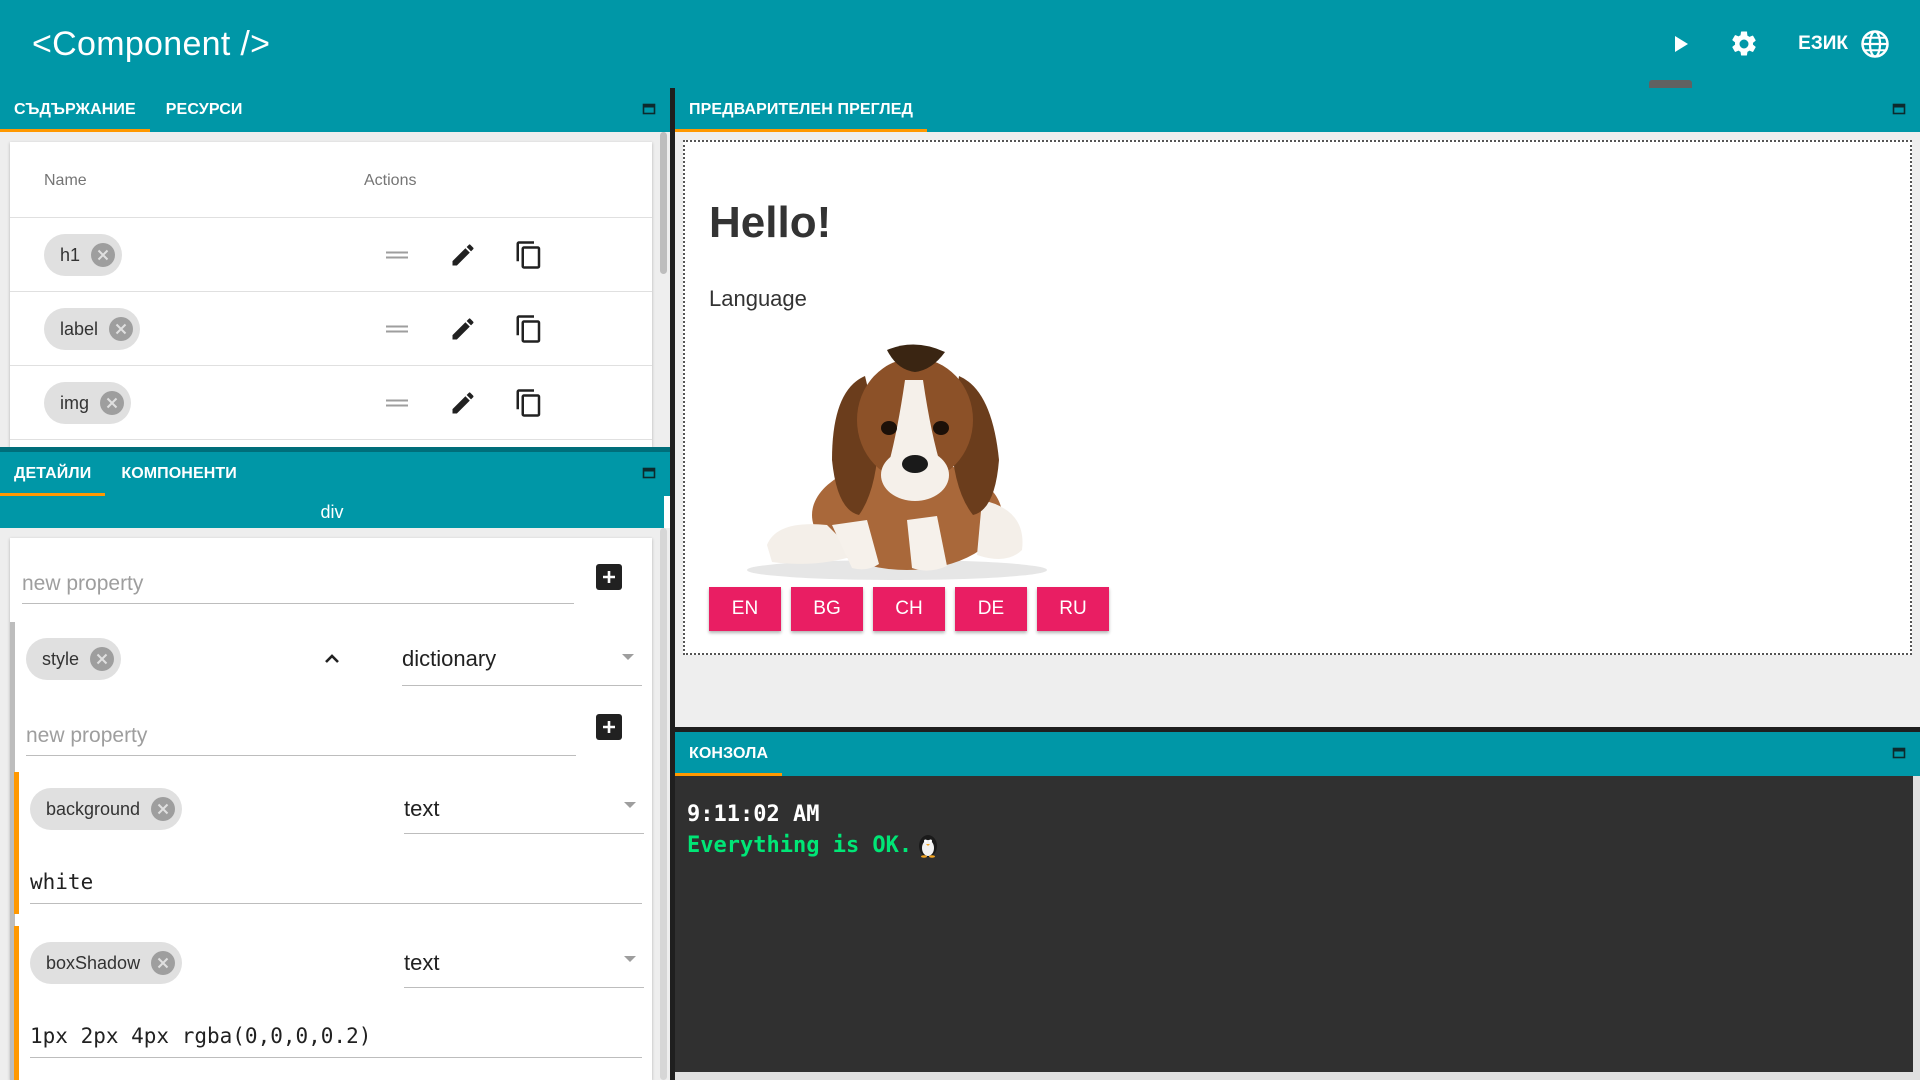 The width and height of the screenshot is (1920, 1080). Describe the element at coordinates (151, 43) in the screenshot. I see `app-title: <Component />` at that location.